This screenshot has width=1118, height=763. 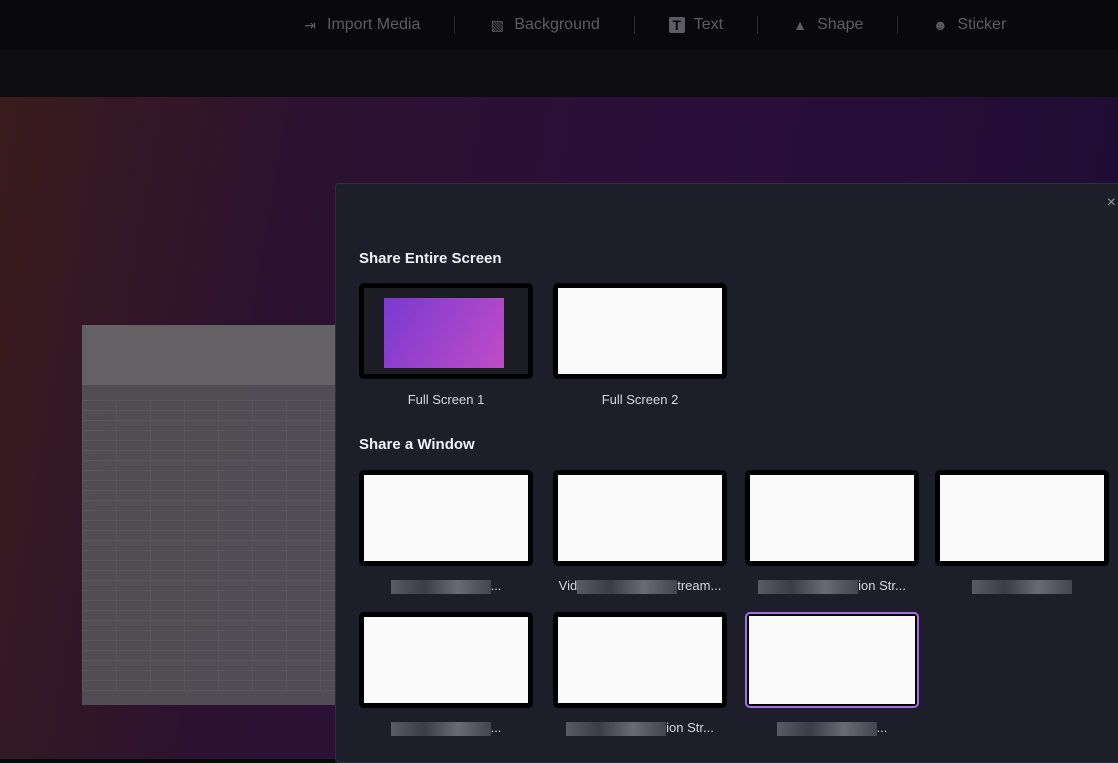 What do you see at coordinates (430, 258) in the screenshot?
I see `share-screen-heading: Share Entire Screen` at bounding box center [430, 258].